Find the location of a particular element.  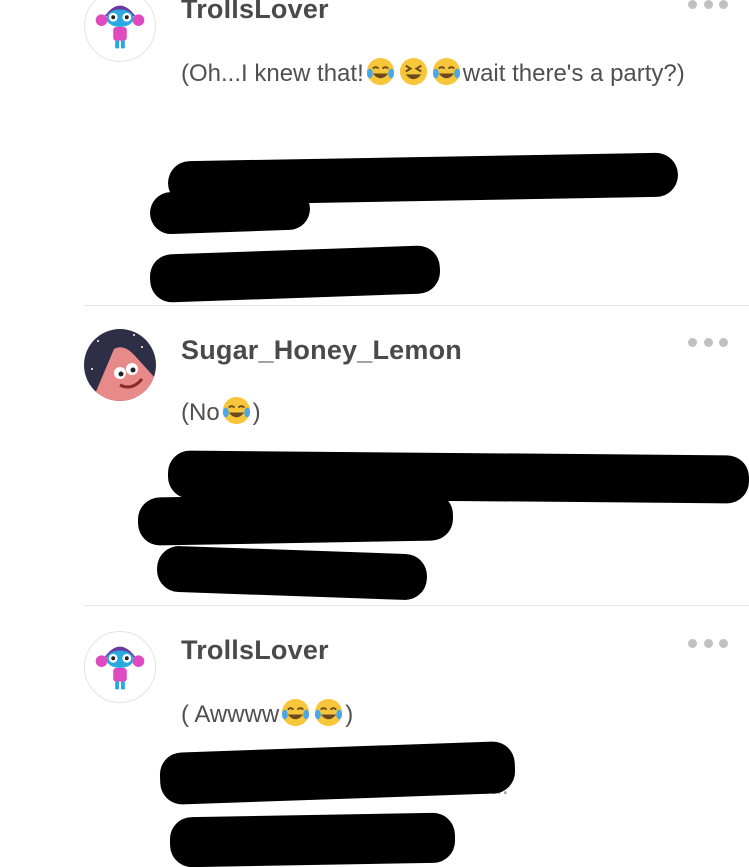

comment-text: ( Awwww) is located at coordinates (441, 715).